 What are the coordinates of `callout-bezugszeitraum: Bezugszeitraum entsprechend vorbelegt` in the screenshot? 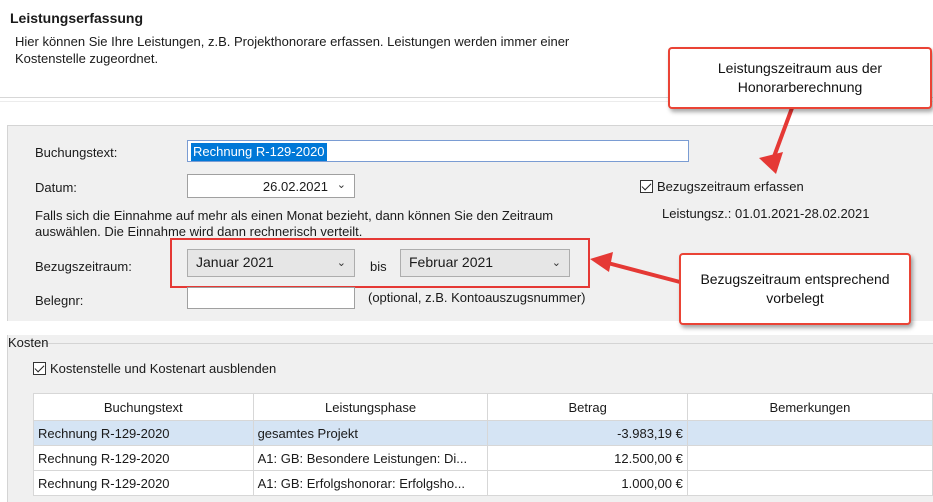 It's located at (795, 289).